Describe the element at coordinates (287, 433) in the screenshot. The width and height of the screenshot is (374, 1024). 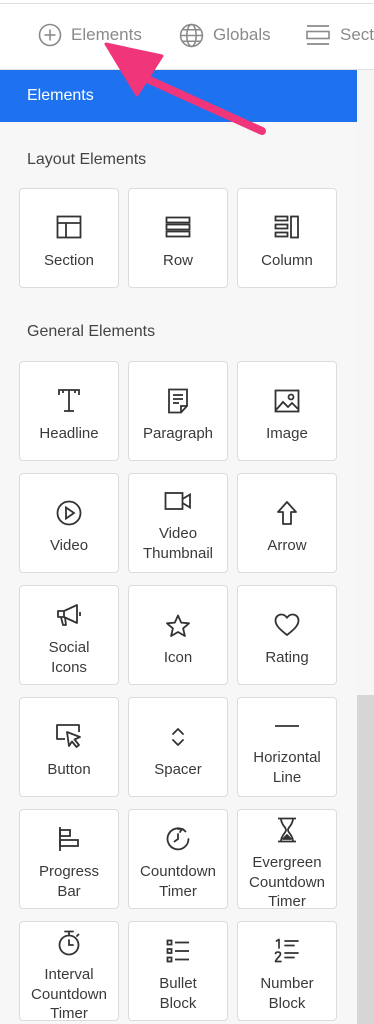
I see `tile-label: Image` at that location.